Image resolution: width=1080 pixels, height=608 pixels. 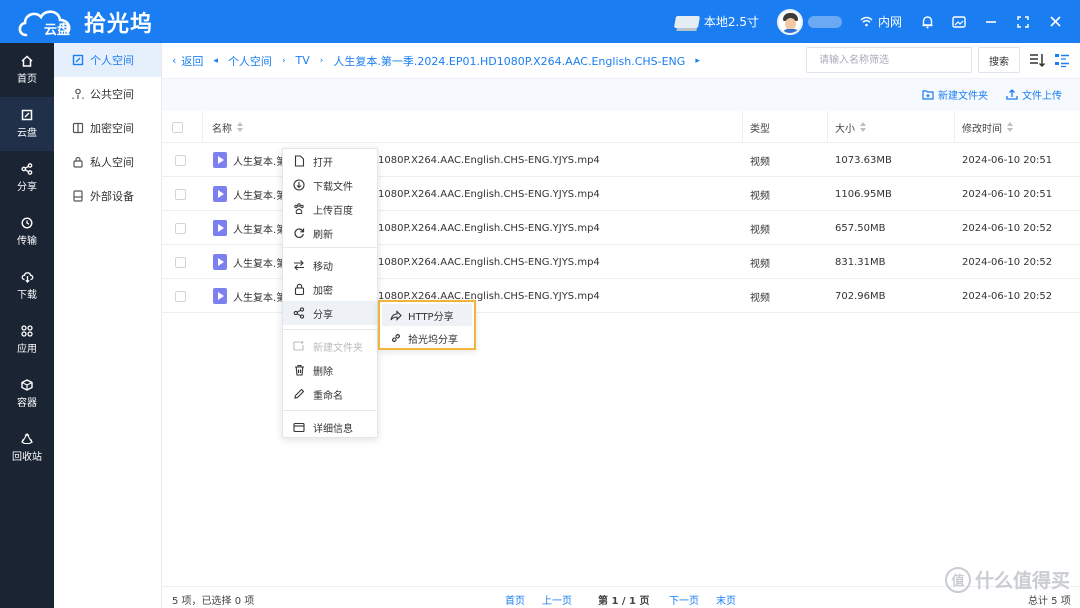 What do you see at coordinates (27, 232) in the screenshot?
I see `nav-item-transfer: 传输` at bounding box center [27, 232].